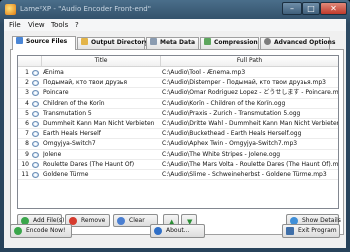 This screenshot has height=252, width=350. I want to click on tab-output-directory: Output Directory, so click(113, 43).